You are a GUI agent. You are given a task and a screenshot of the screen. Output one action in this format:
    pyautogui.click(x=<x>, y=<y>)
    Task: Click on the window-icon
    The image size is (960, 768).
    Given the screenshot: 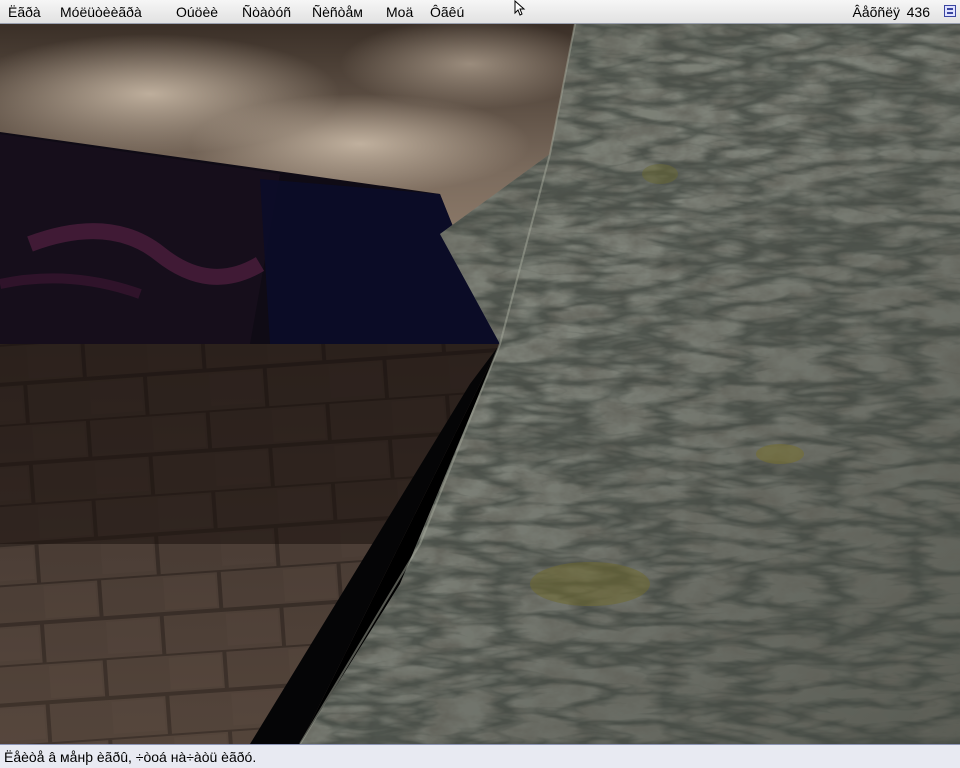 What is the action you would take?
    pyautogui.click(x=950, y=11)
    